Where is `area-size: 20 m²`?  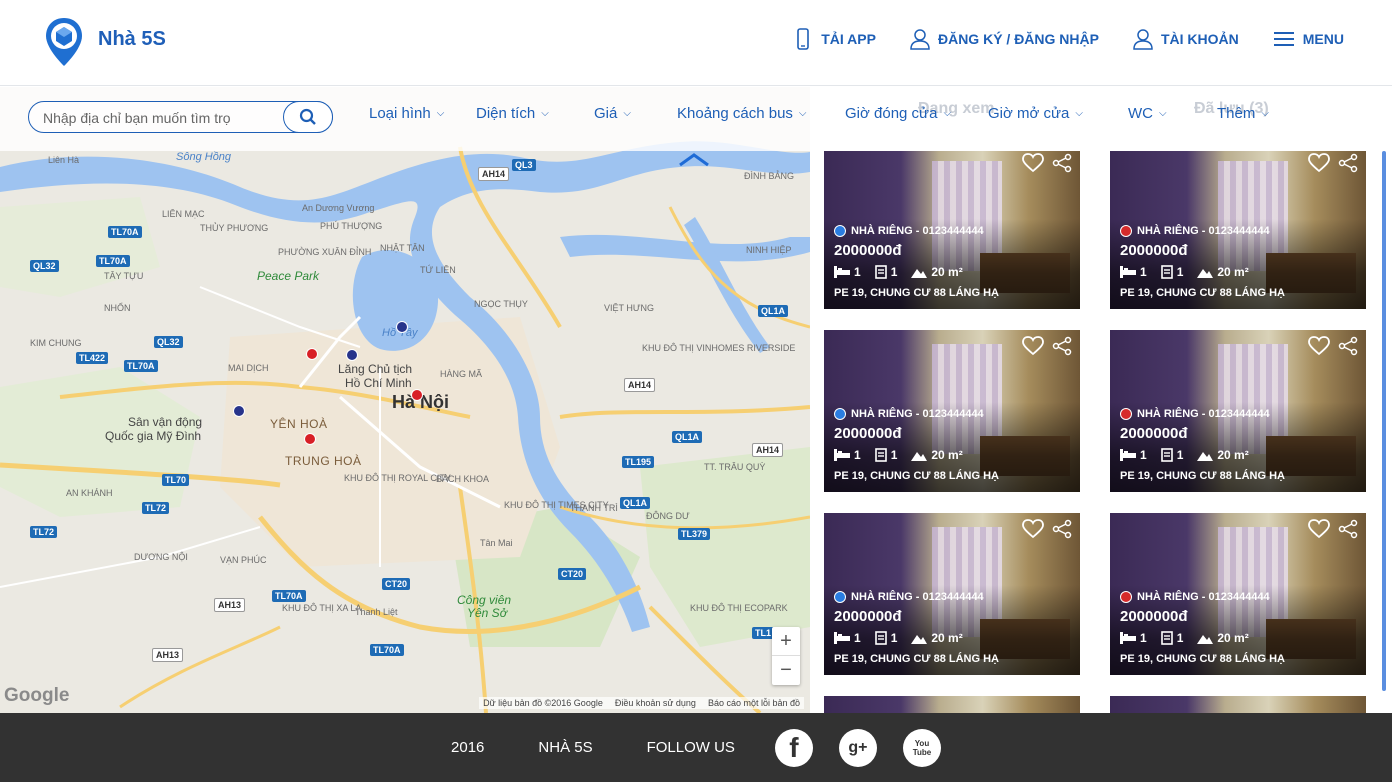
area-size: 20 m² is located at coordinates (937, 455).